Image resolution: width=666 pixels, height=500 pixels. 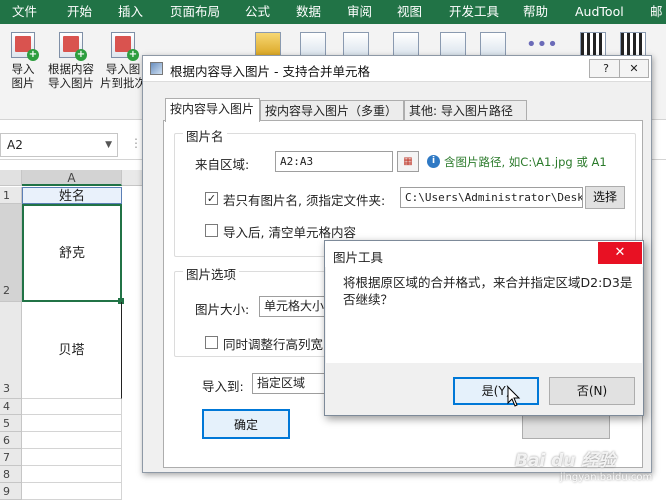 I want to click on clear-after-import-checkbox, so click(x=211, y=230).